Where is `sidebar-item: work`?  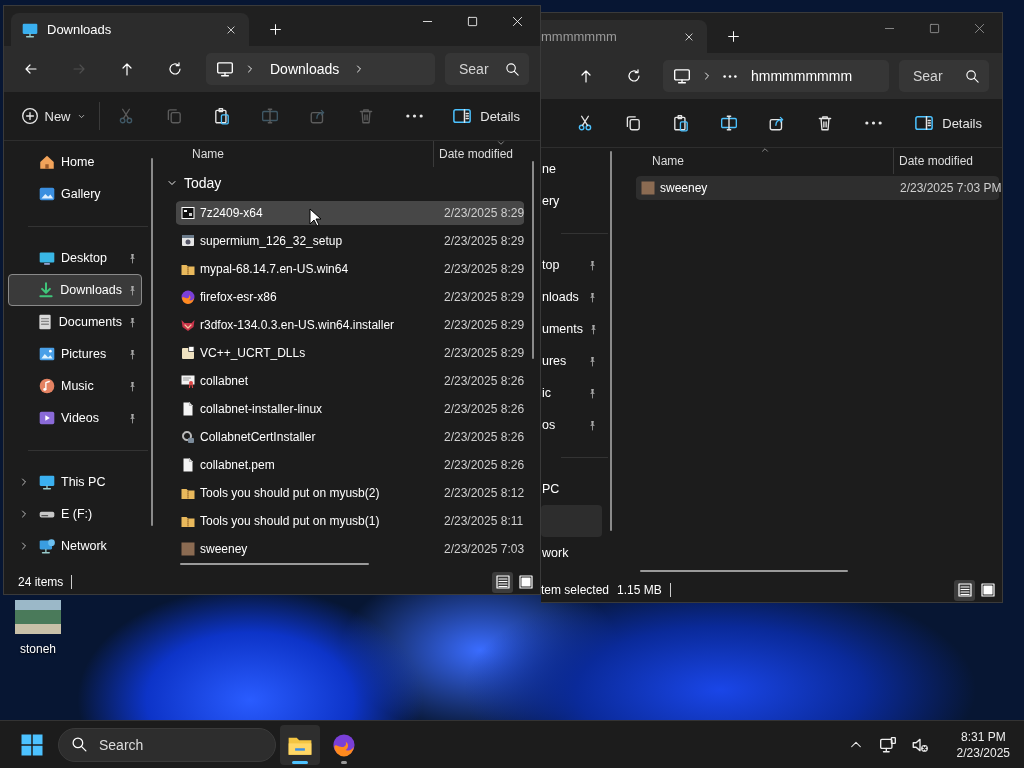 sidebar-item: work is located at coordinates (571, 553).